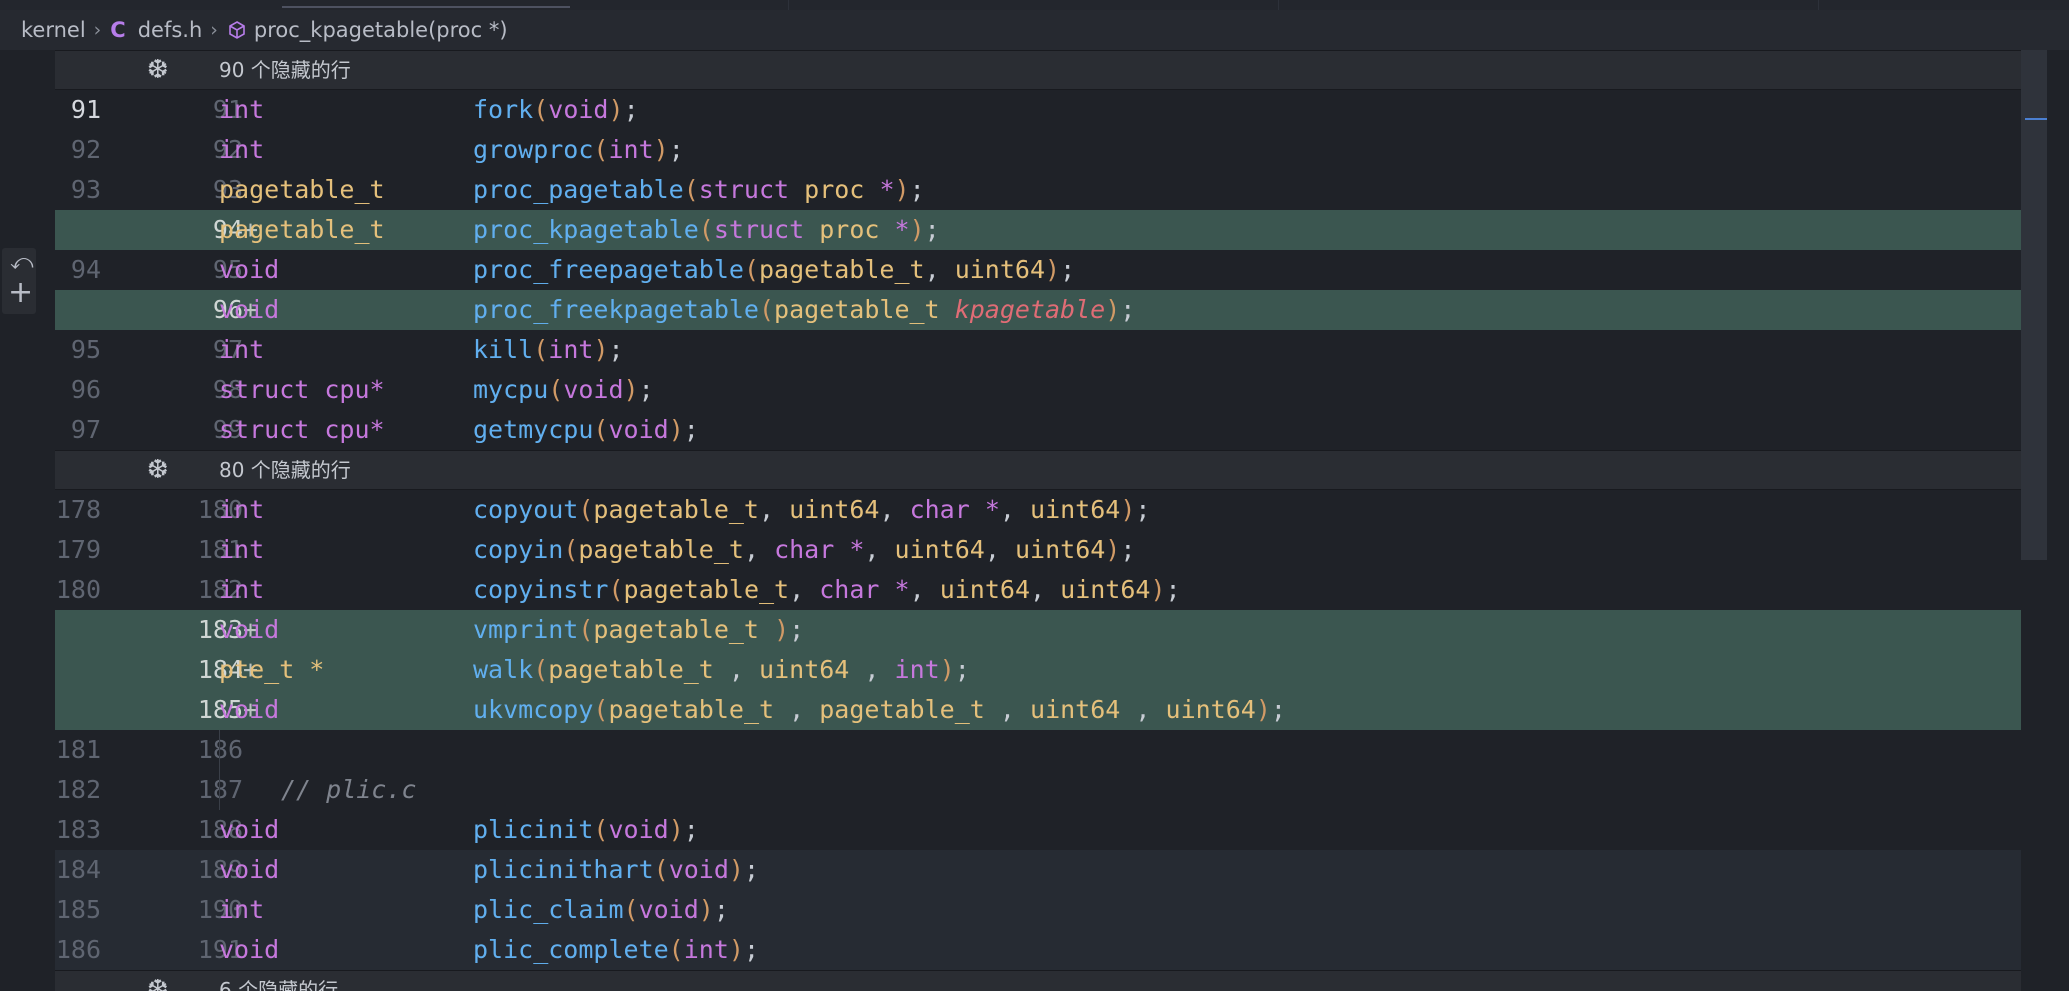 The width and height of the screenshot is (2069, 991). What do you see at coordinates (1051, 150) in the screenshot?
I see `code-line: 92 92 int growproc(int);` at bounding box center [1051, 150].